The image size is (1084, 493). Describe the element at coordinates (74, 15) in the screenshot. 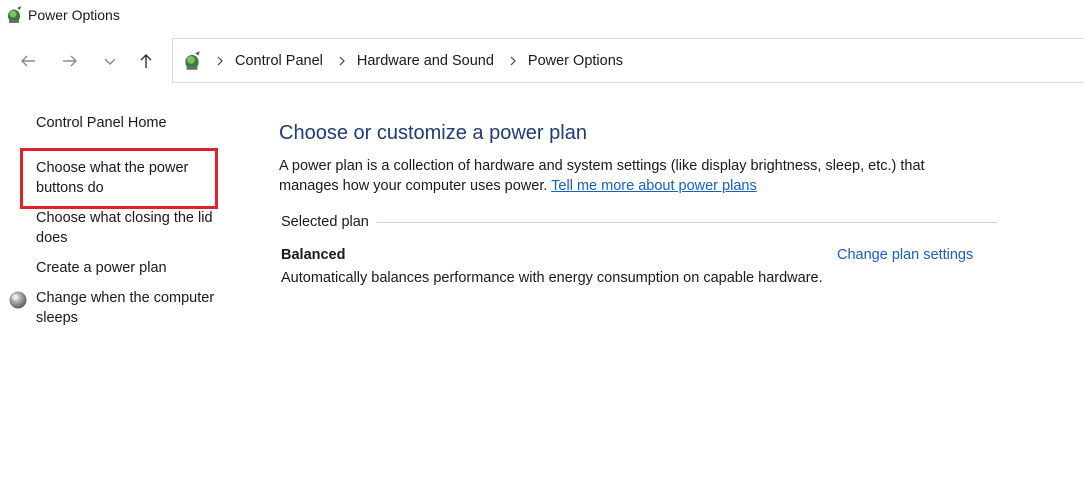

I see `window-title: Power Options` at that location.